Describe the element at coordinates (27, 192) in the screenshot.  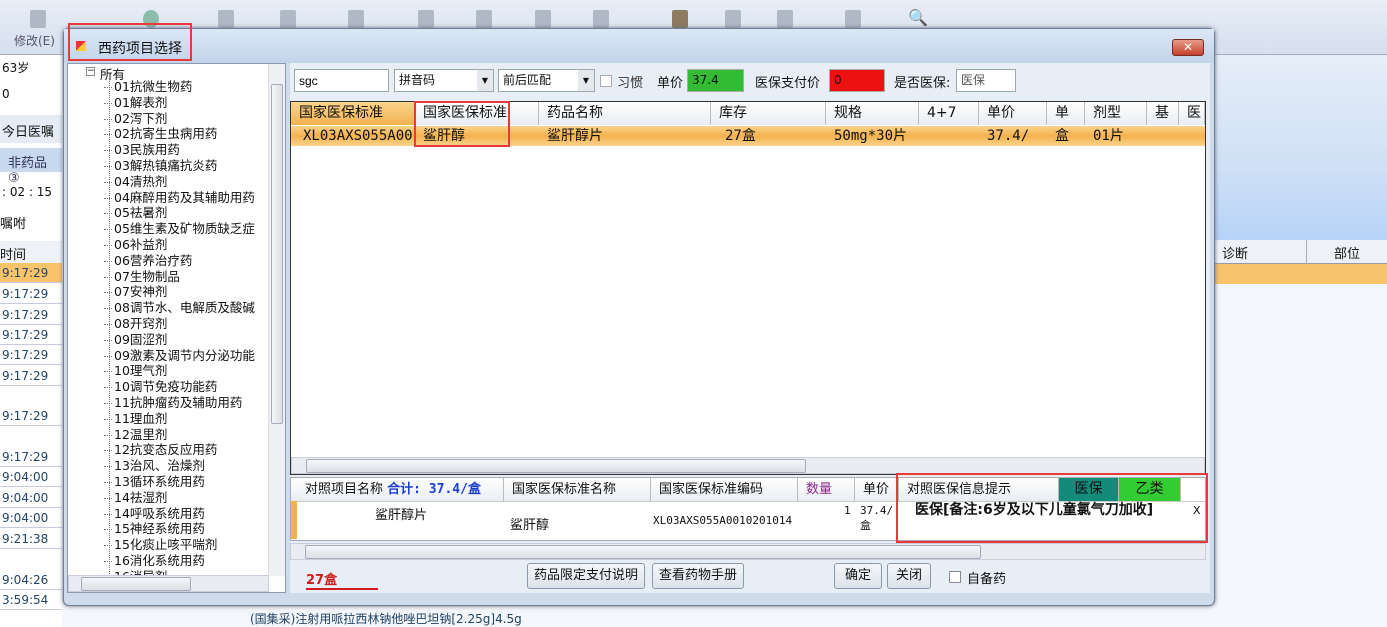
I see `time-field: : 02 : 15` at that location.